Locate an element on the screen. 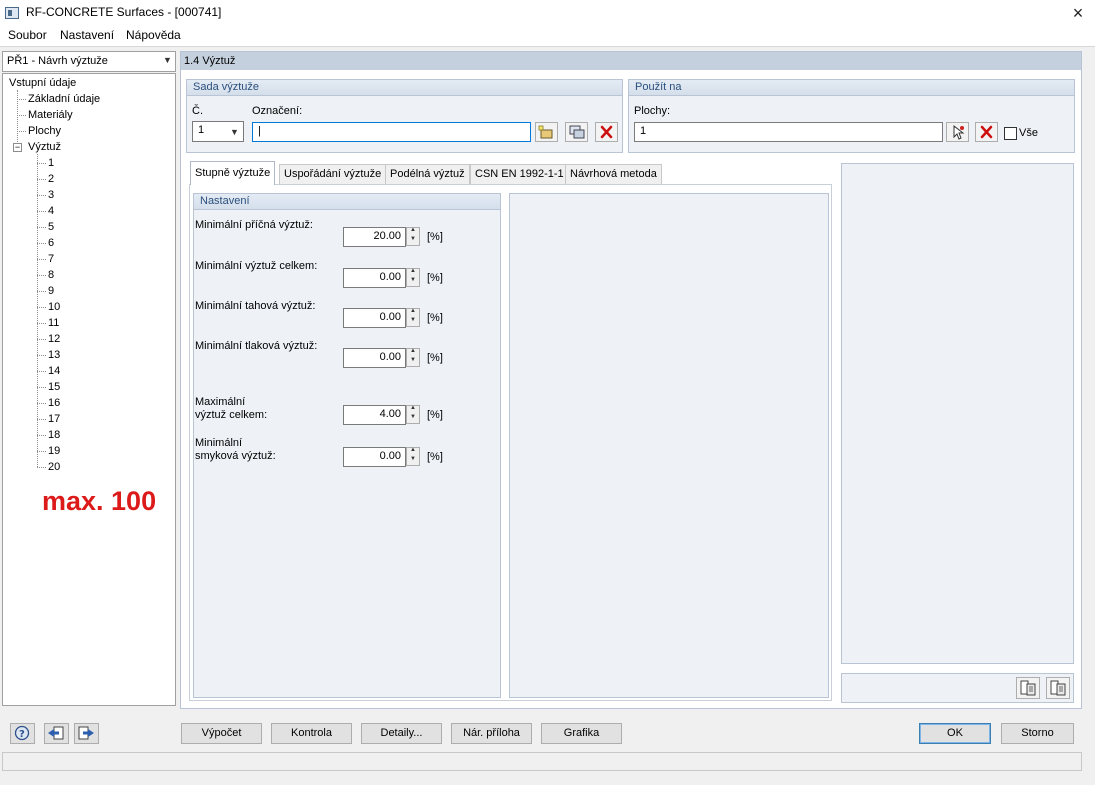 The image size is (1095, 785). title-bar: RF-CONCRETE Surfaces - [000741] × is located at coordinates (547, 13).